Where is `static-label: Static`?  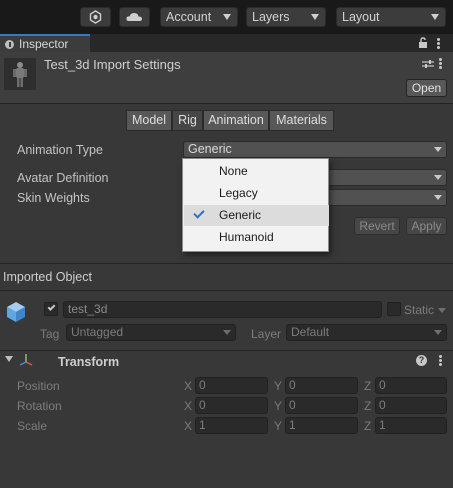 static-label: Static is located at coordinates (419, 310).